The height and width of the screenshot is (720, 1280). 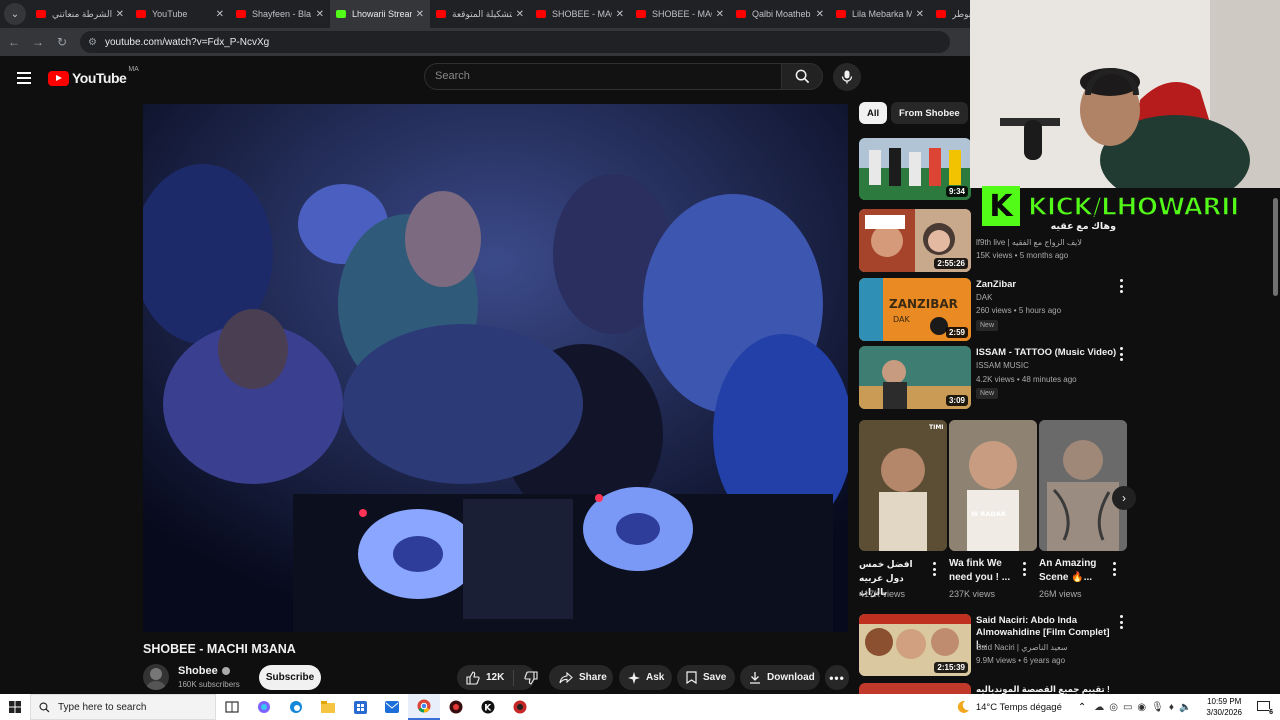 What do you see at coordinates (847, 77) in the screenshot?
I see `voice-search-button` at bounding box center [847, 77].